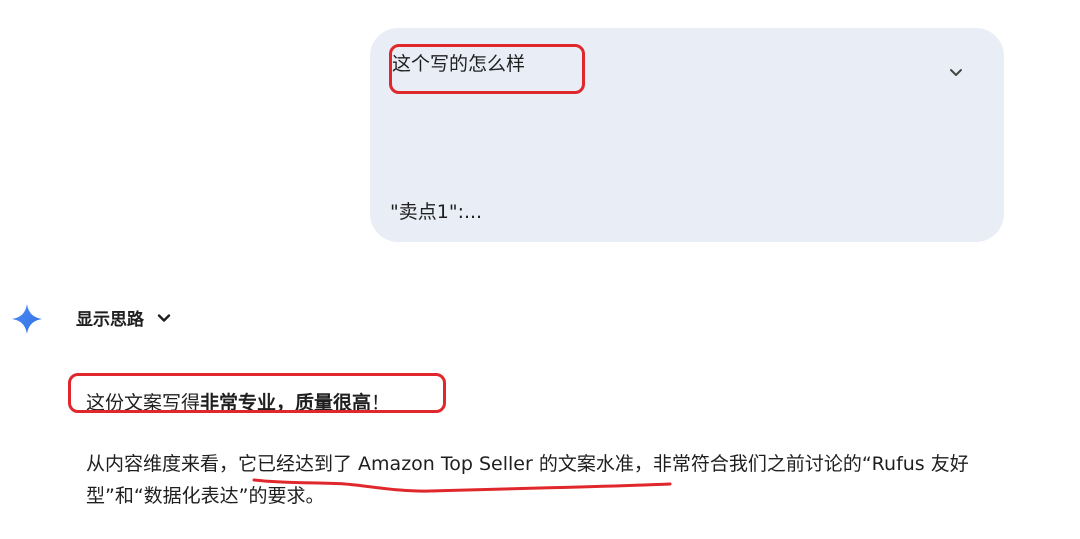 This screenshot has width=1080, height=539. I want to click on response-summary-line: 这份文案写得非常专业，质量很高！, so click(238, 403).